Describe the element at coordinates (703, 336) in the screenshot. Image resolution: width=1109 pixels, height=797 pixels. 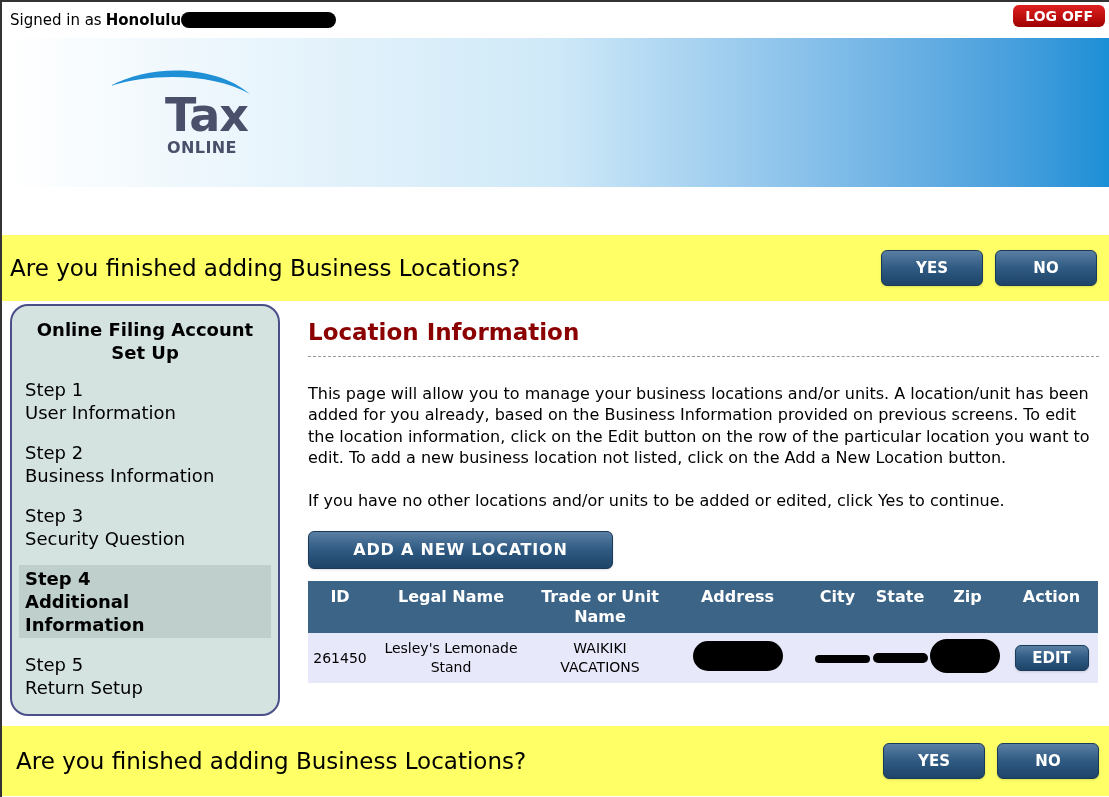
I see `page-heading: Location Information` at that location.